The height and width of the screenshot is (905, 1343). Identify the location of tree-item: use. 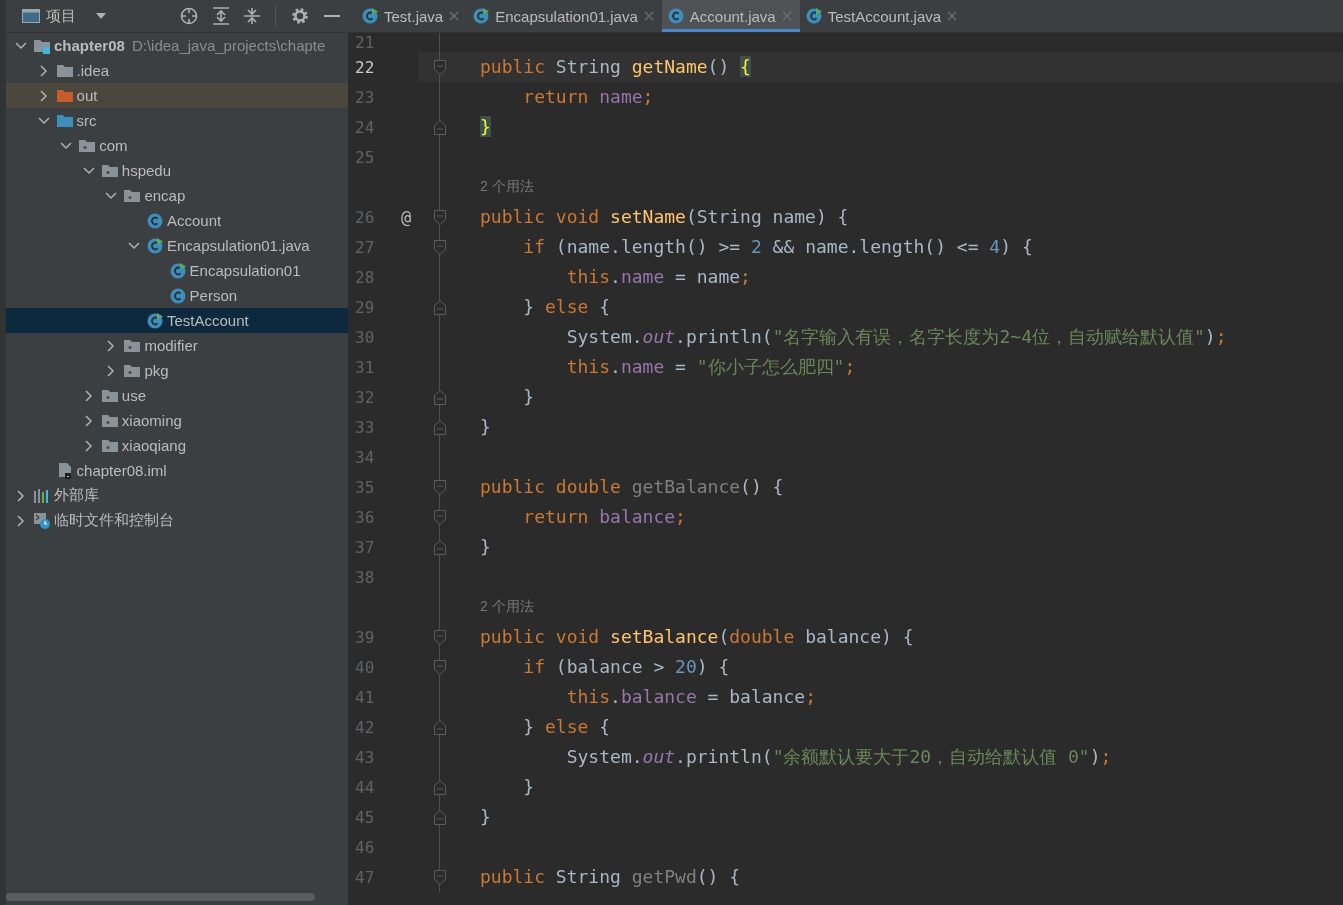
(177, 395).